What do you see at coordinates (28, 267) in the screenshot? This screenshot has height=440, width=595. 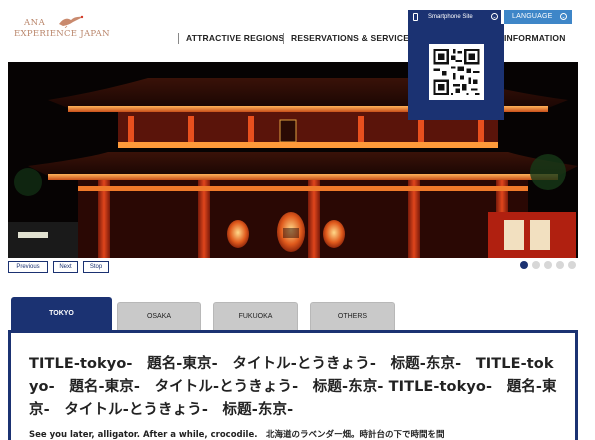 I see `previous-button: Previous` at bounding box center [28, 267].